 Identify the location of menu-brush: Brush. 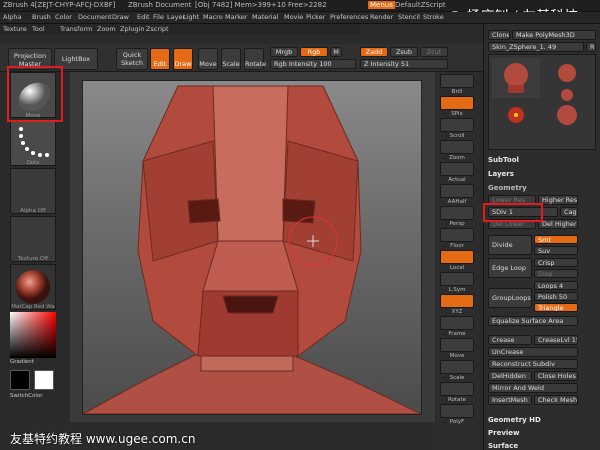
(41, 17).